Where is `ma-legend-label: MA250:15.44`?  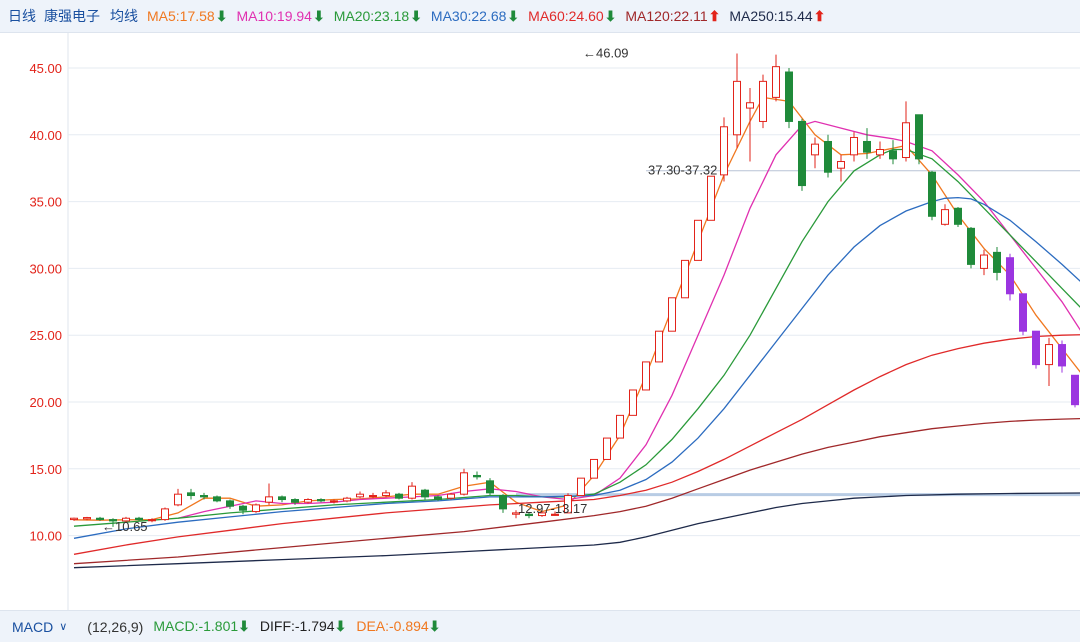
ma-legend-label: MA250:15.44 is located at coordinates (771, 15).